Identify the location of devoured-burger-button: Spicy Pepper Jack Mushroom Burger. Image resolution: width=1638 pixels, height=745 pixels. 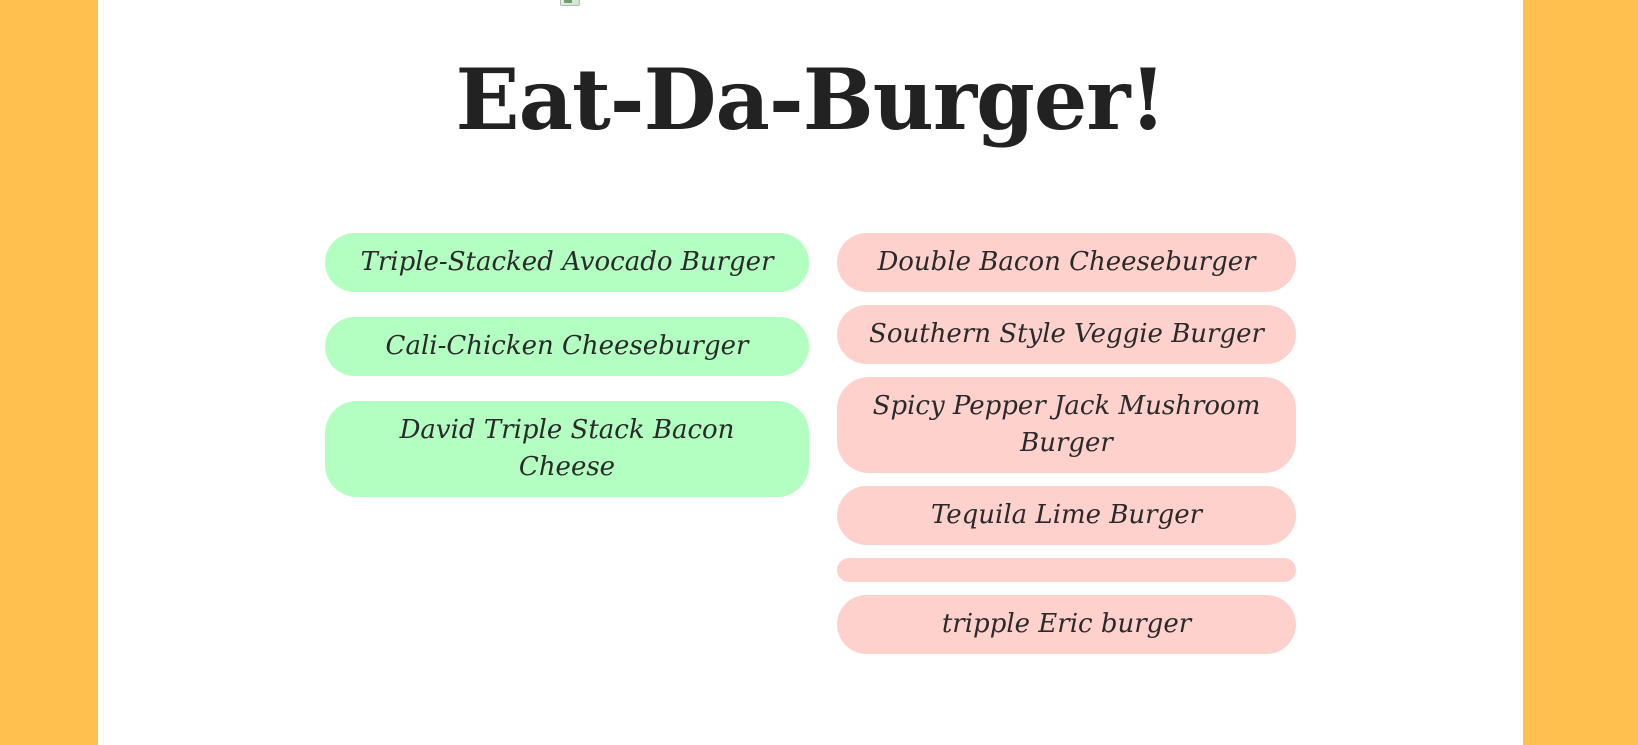
(1066, 425).